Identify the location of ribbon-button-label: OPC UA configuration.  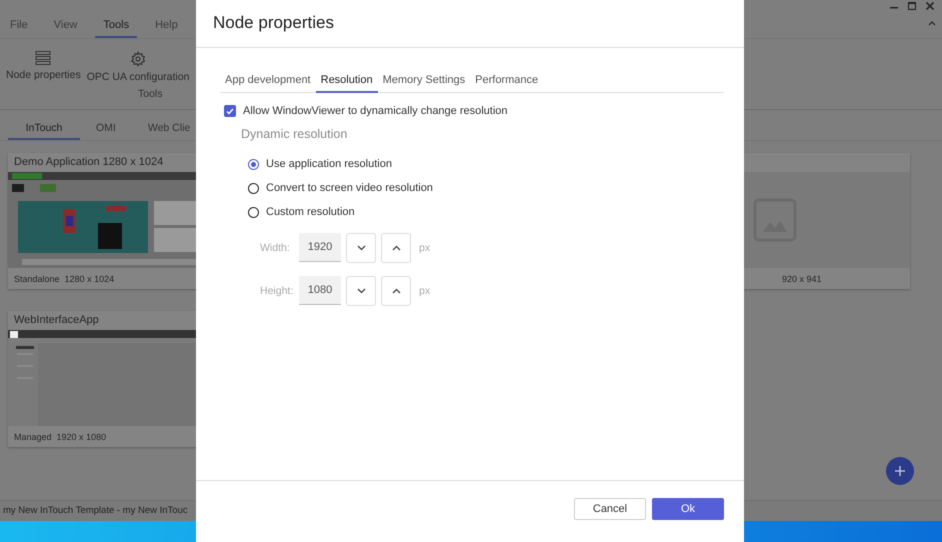
(138, 77).